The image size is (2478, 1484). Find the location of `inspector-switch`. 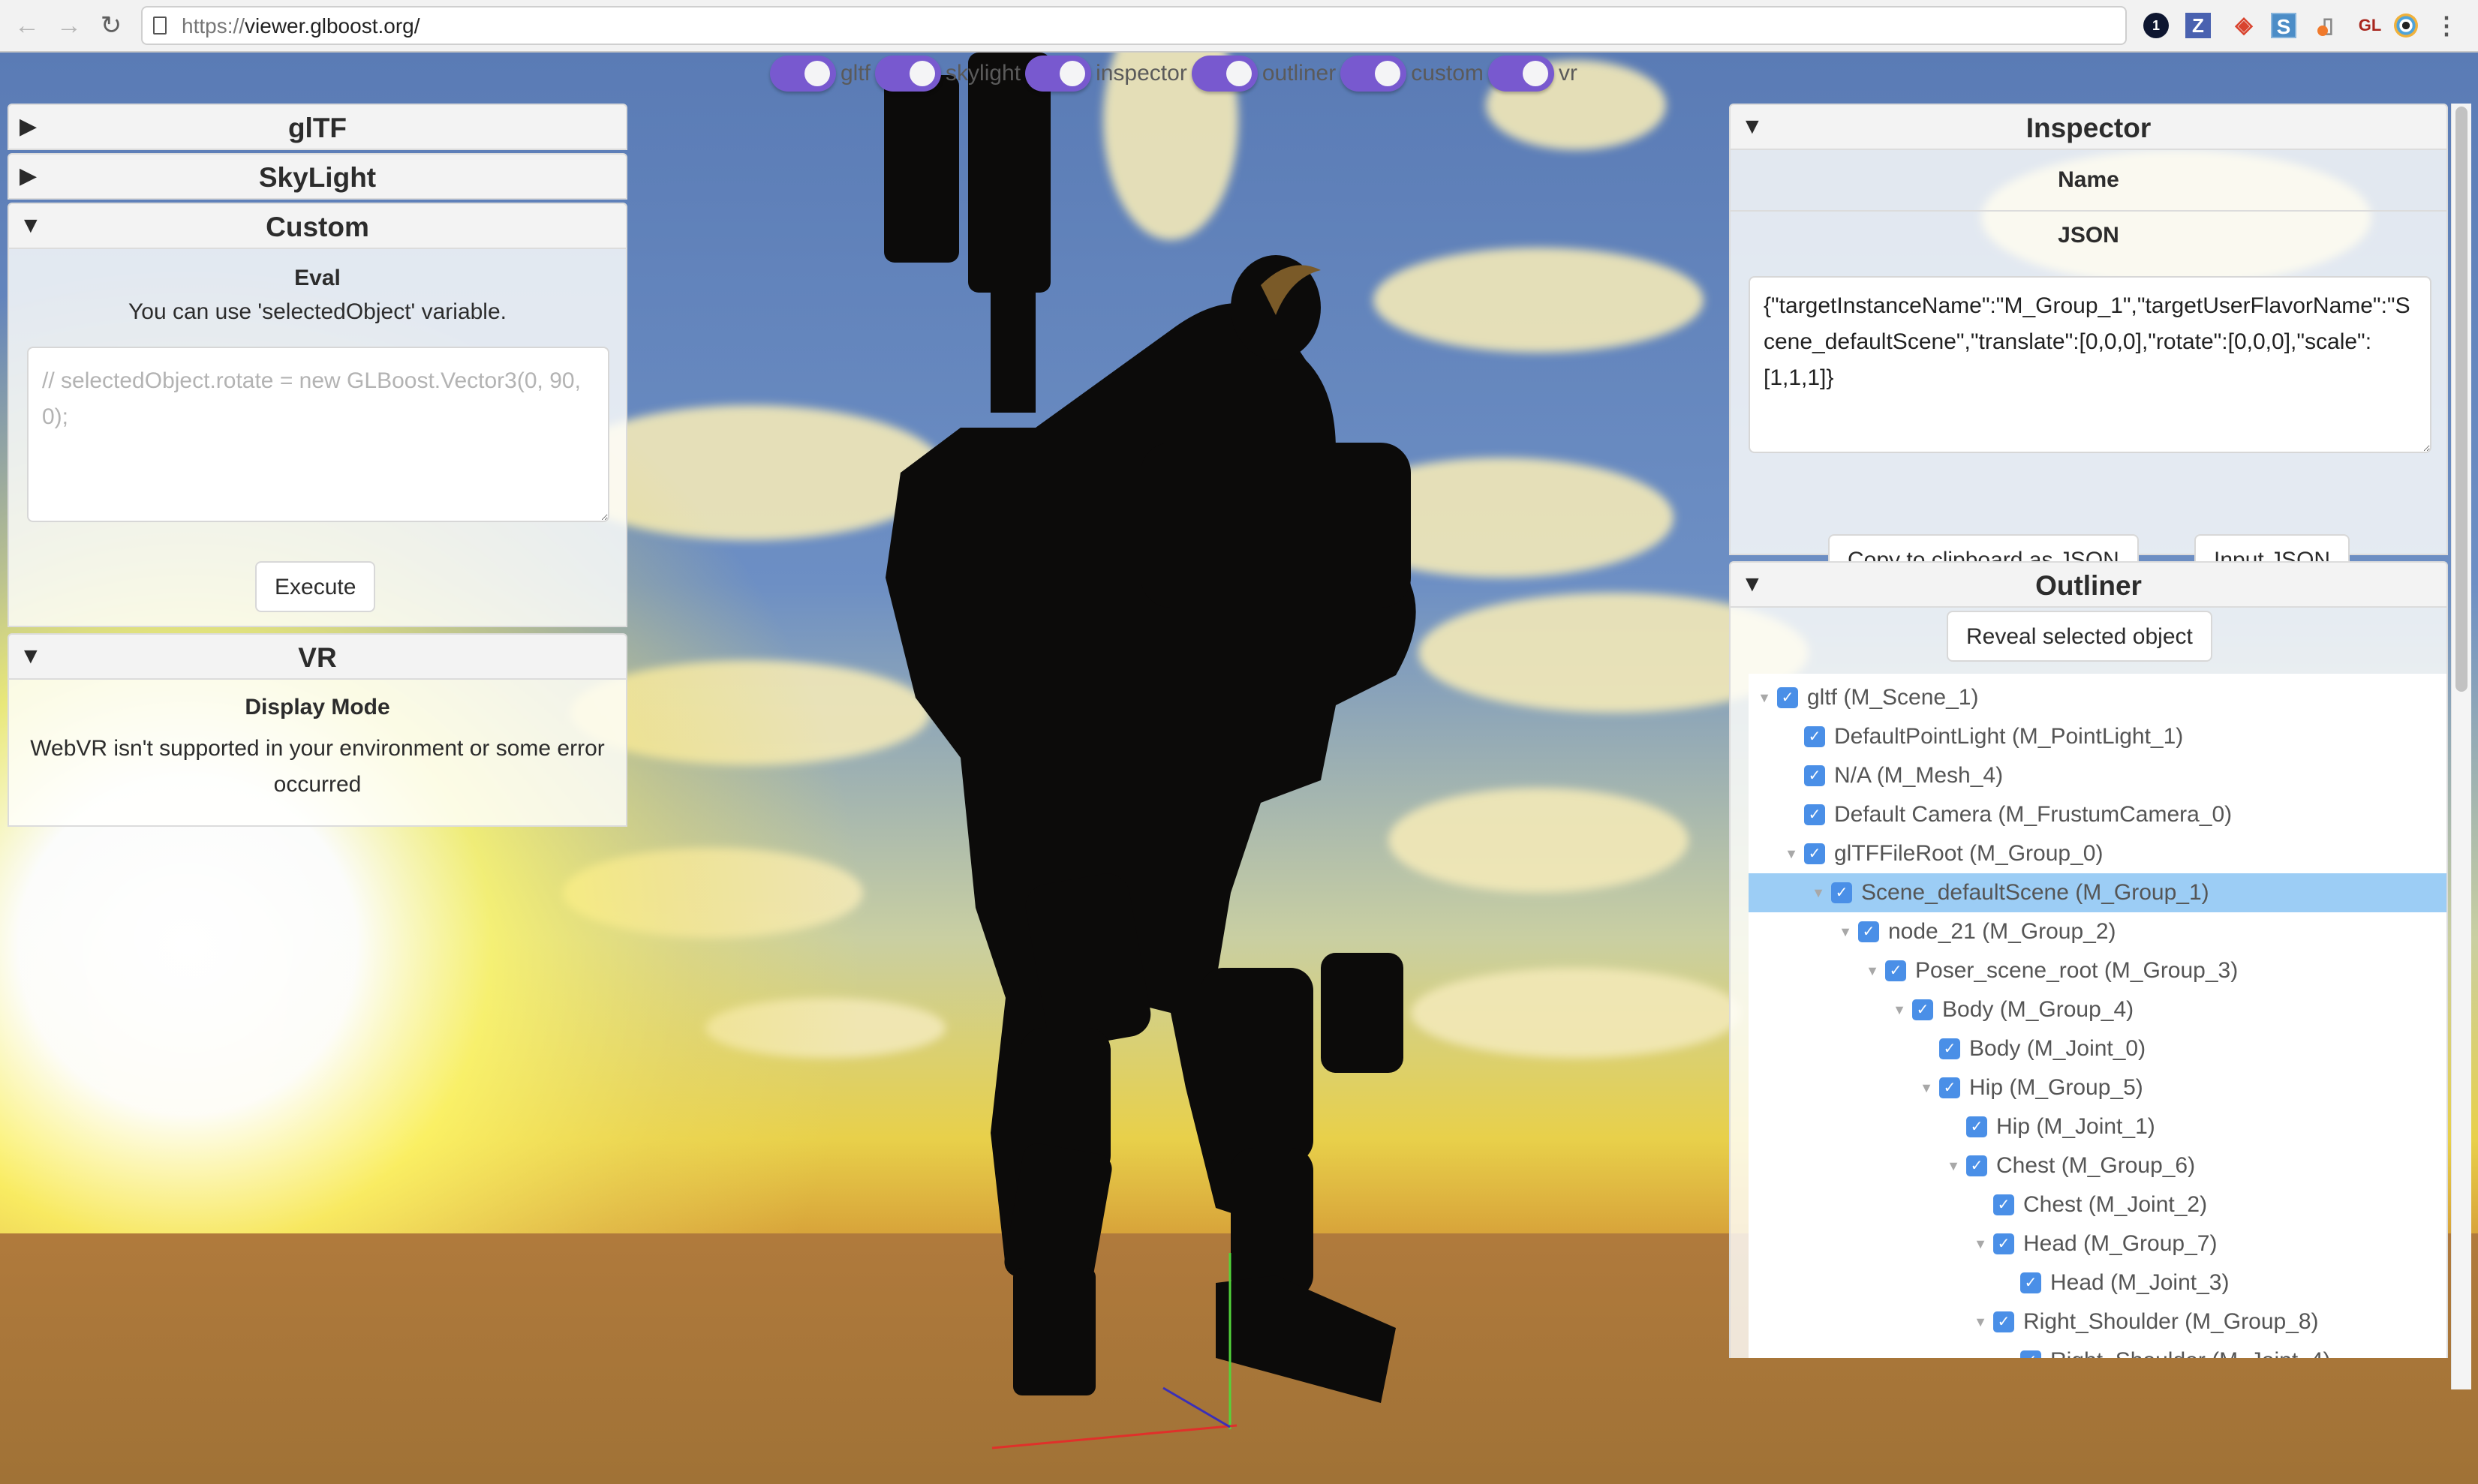

inspector-switch is located at coordinates (1058, 74).